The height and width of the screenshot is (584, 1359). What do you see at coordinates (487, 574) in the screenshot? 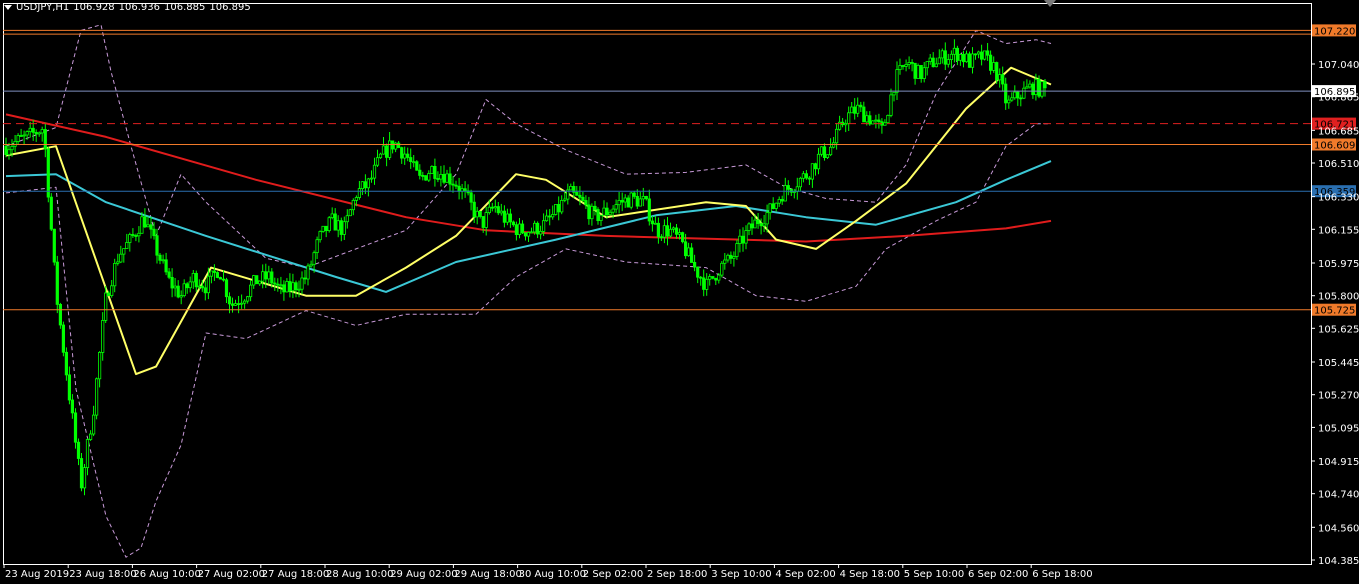
I see `time-tick-label: 29 Aug 18:00` at bounding box center [487, 574].